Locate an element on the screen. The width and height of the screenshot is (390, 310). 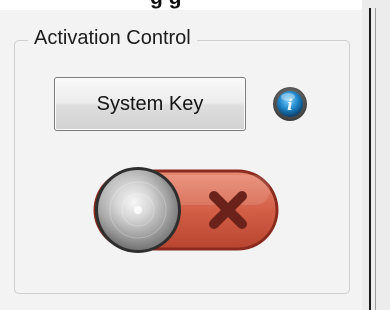
info-icon: i is located at coordinates (290, 104).